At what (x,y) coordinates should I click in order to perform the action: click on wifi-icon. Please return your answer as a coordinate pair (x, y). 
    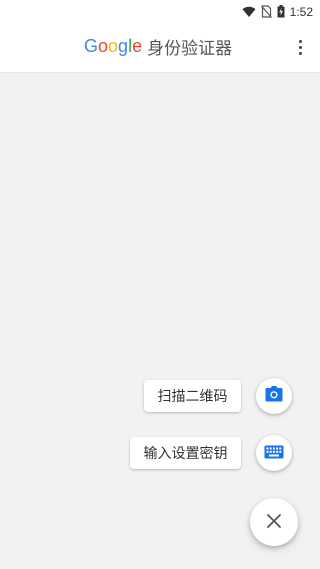
    Looking at the image, I should click on (249, 12).